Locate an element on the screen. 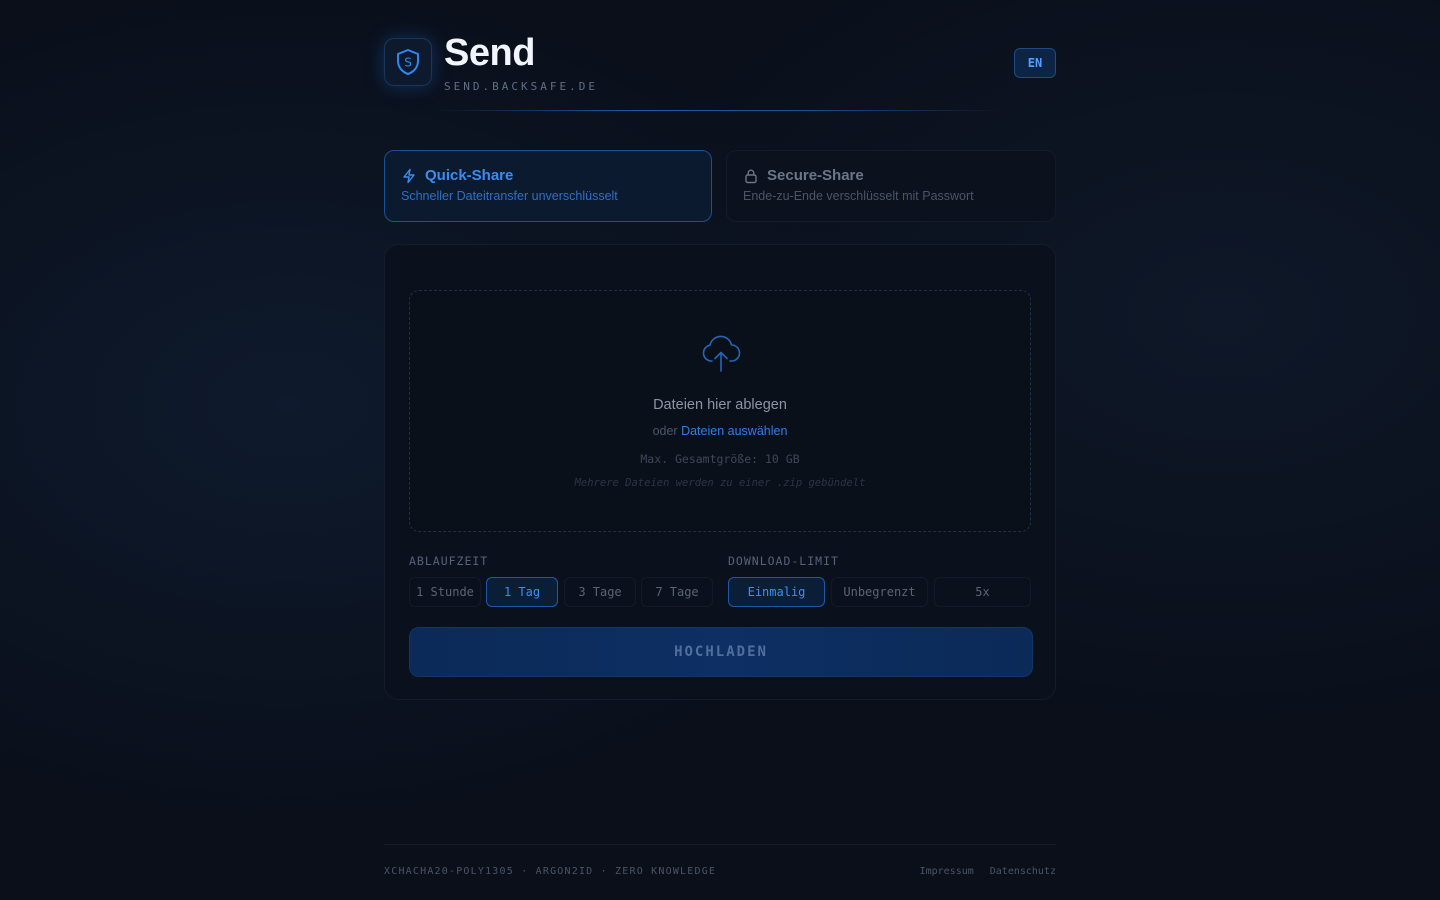 This screenshot has height=900, width=1440. choose-files-link: Dateien auswählen is located at coordinates (734, 431).